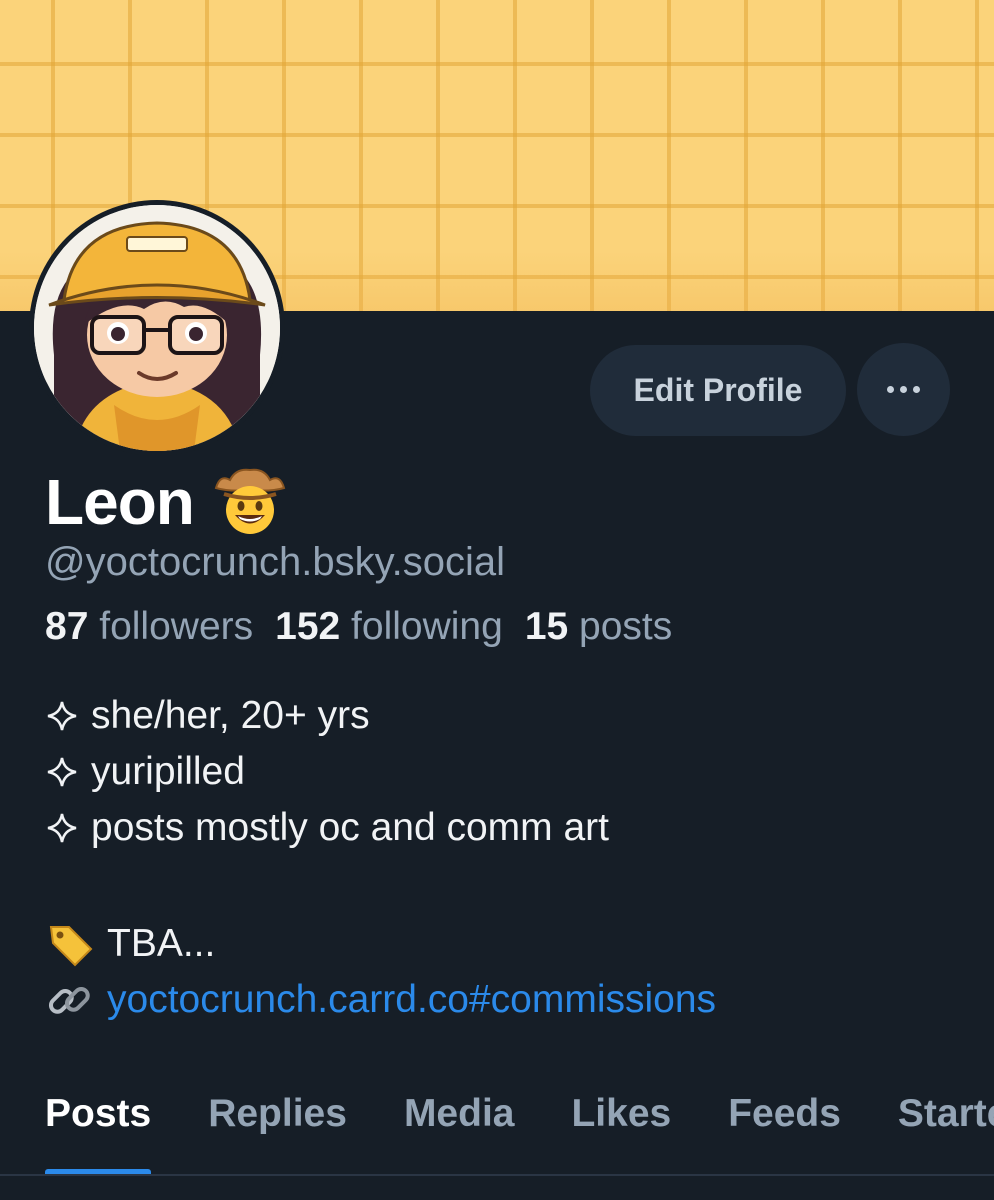  Describe the element at coordinates (621, 1113) in the screenshot. I see `tab-label: Likes` at that location.